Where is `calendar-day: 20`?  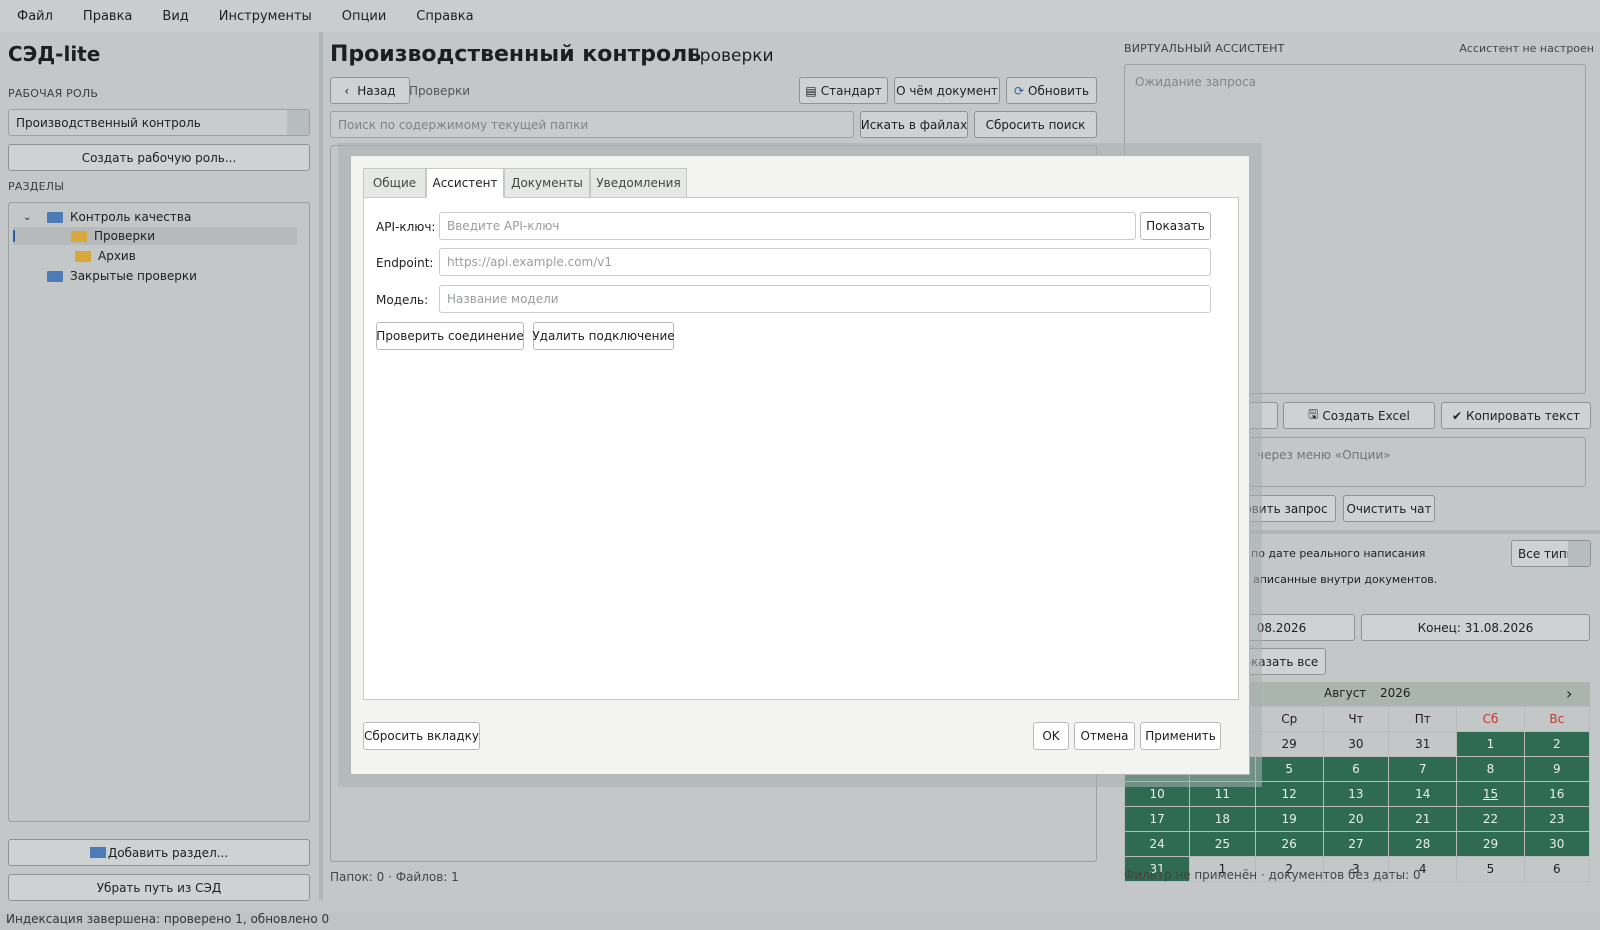 calendar-day: 20 is located at coordinates (1356, 819).